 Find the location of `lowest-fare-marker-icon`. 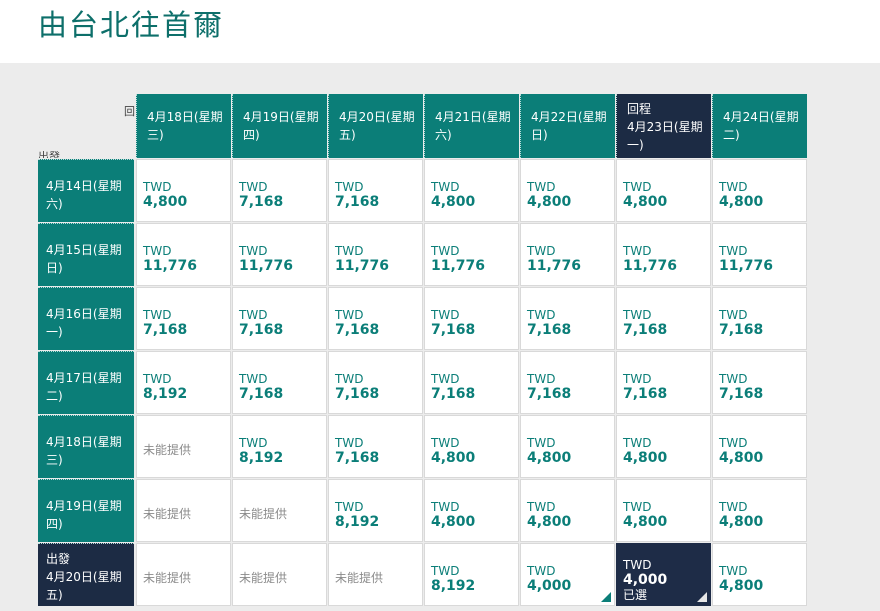

lowest-fare-marker-icon is located at coordinates (606, 597).